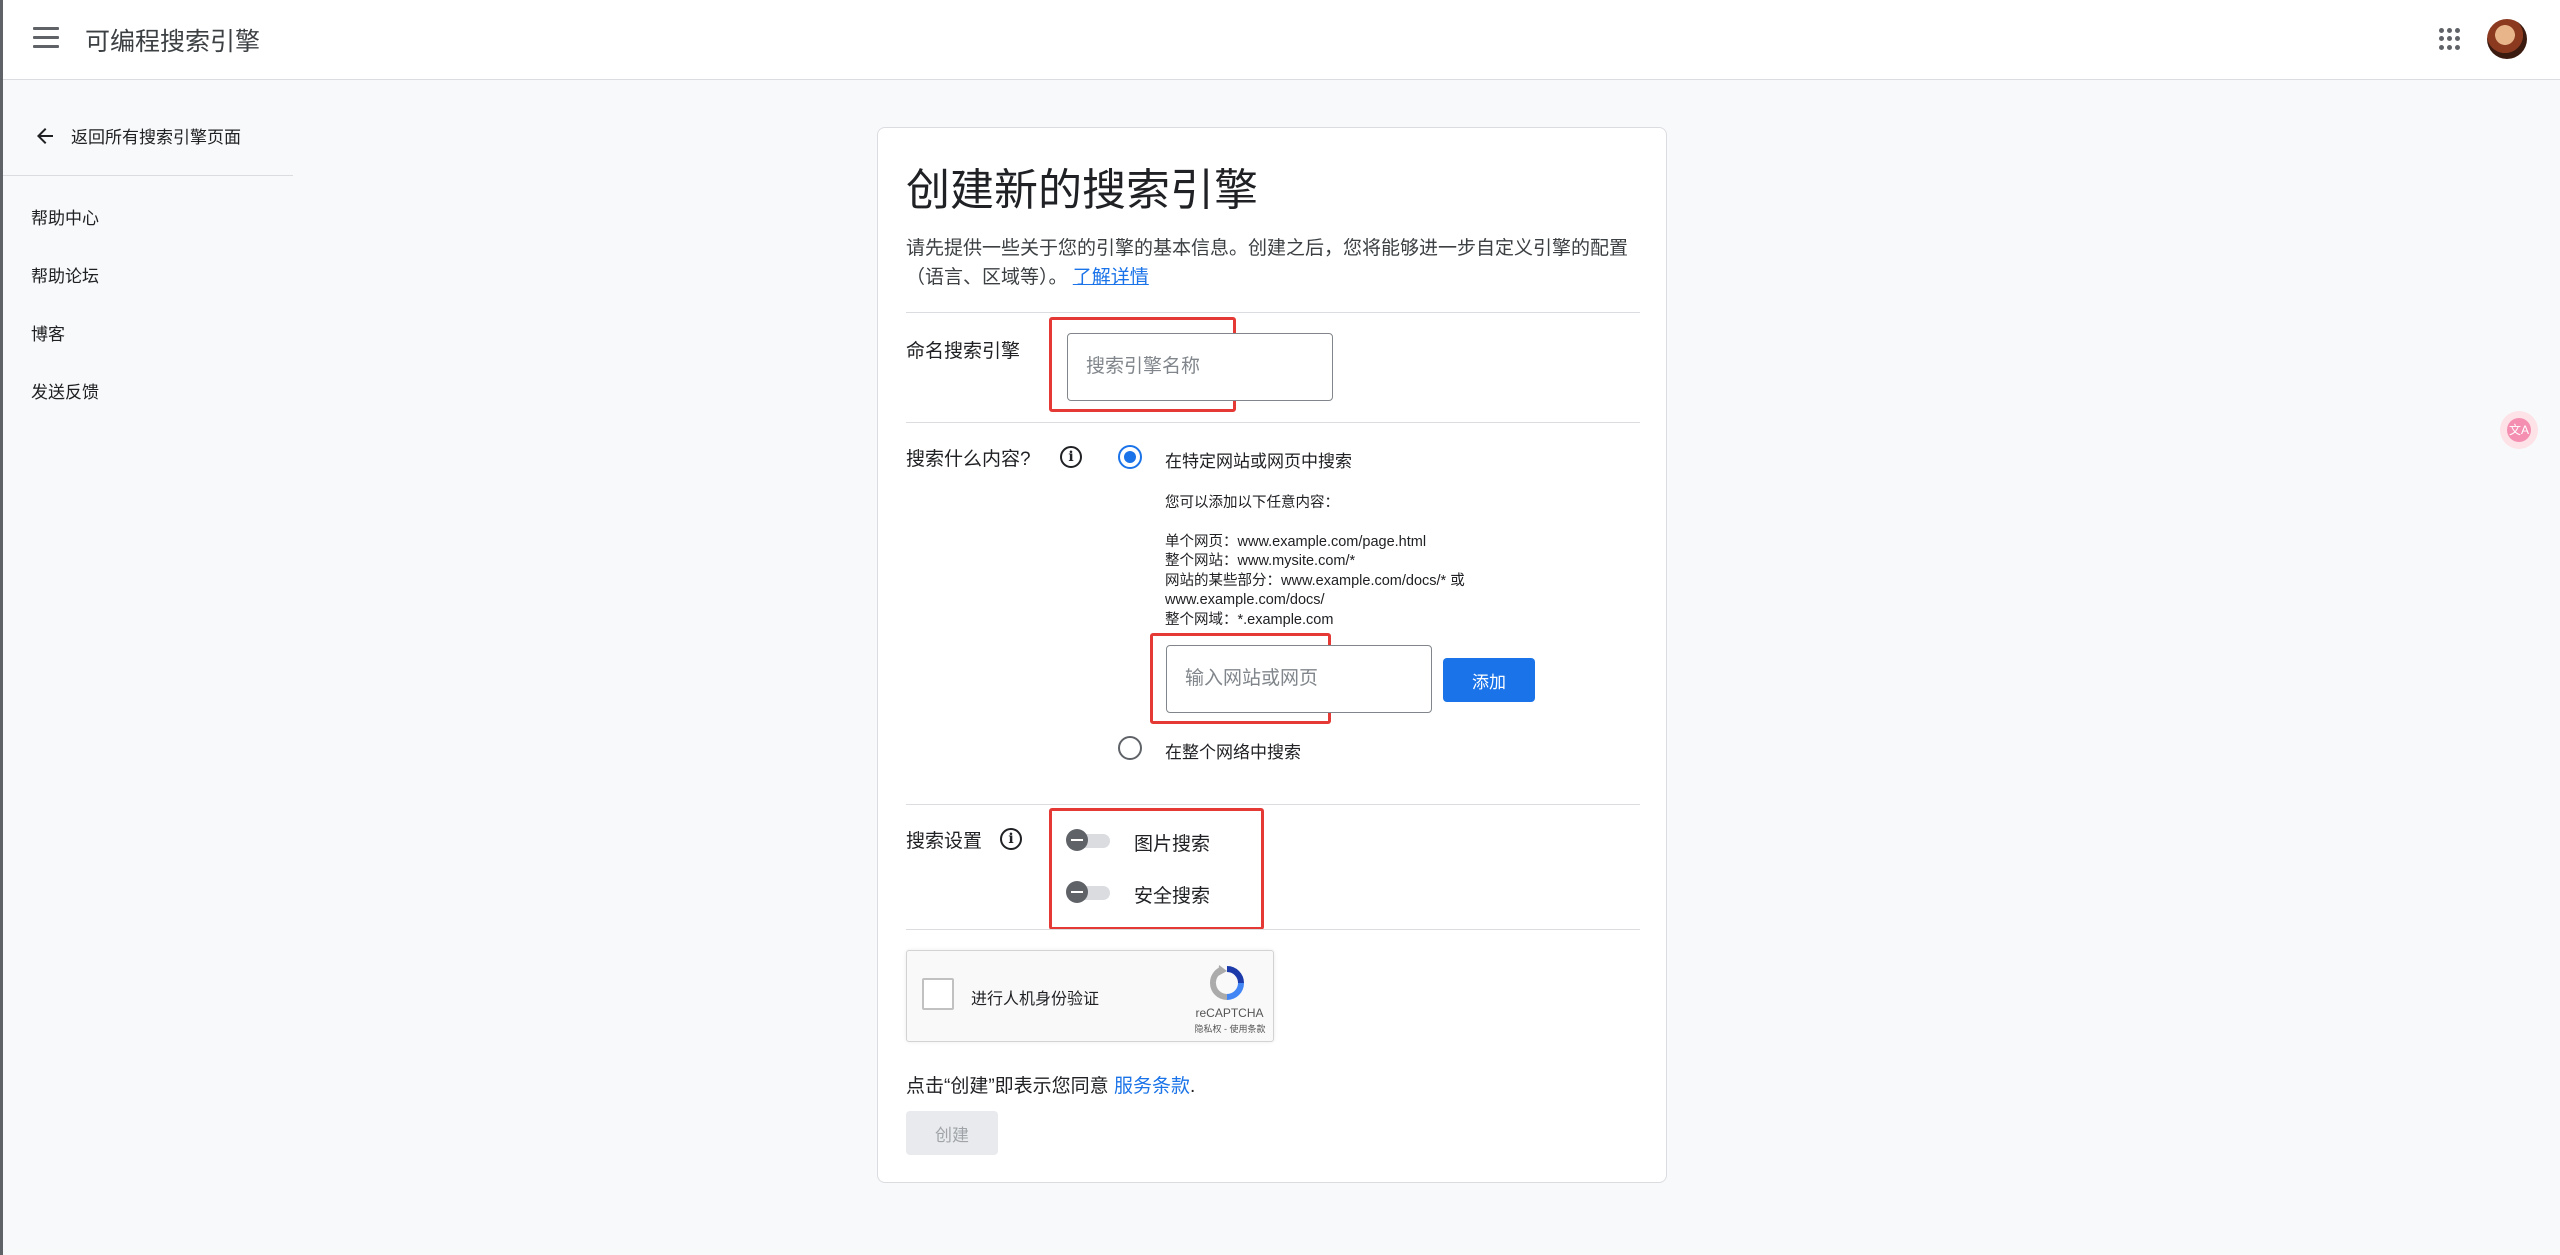 This screenshot has height=1255, width=2560. I want to click on terms-suffix: ., so click(1192, 1086).